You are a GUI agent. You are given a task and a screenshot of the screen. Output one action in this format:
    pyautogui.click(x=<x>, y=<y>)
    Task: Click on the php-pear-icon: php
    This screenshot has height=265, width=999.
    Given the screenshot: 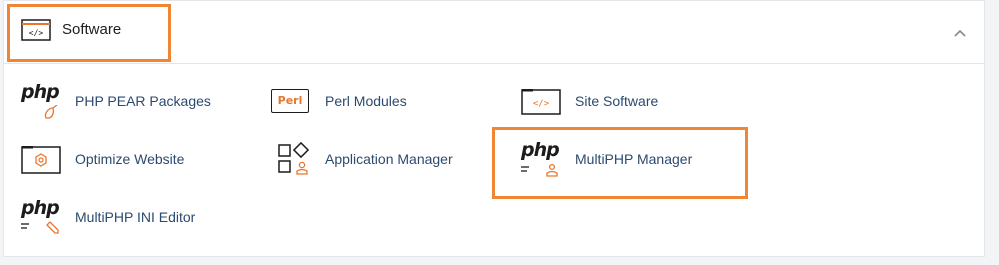 What is the action you would take?
    pyautogui.click(x=43, y=100)
    